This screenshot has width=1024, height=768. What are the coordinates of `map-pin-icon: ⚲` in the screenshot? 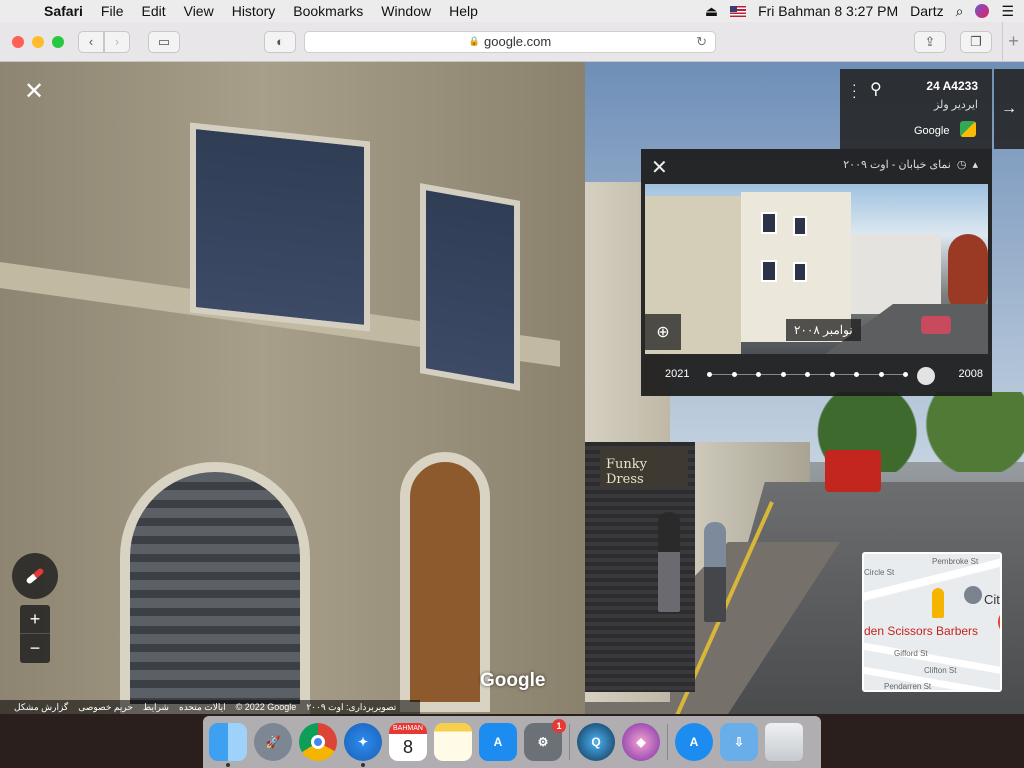 It's located at (876, 89).